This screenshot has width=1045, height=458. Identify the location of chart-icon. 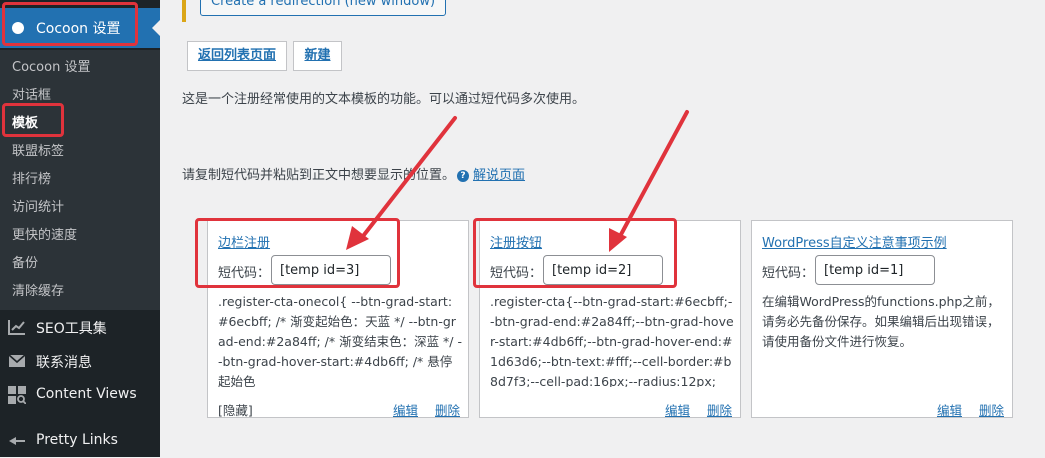
(16, 327).